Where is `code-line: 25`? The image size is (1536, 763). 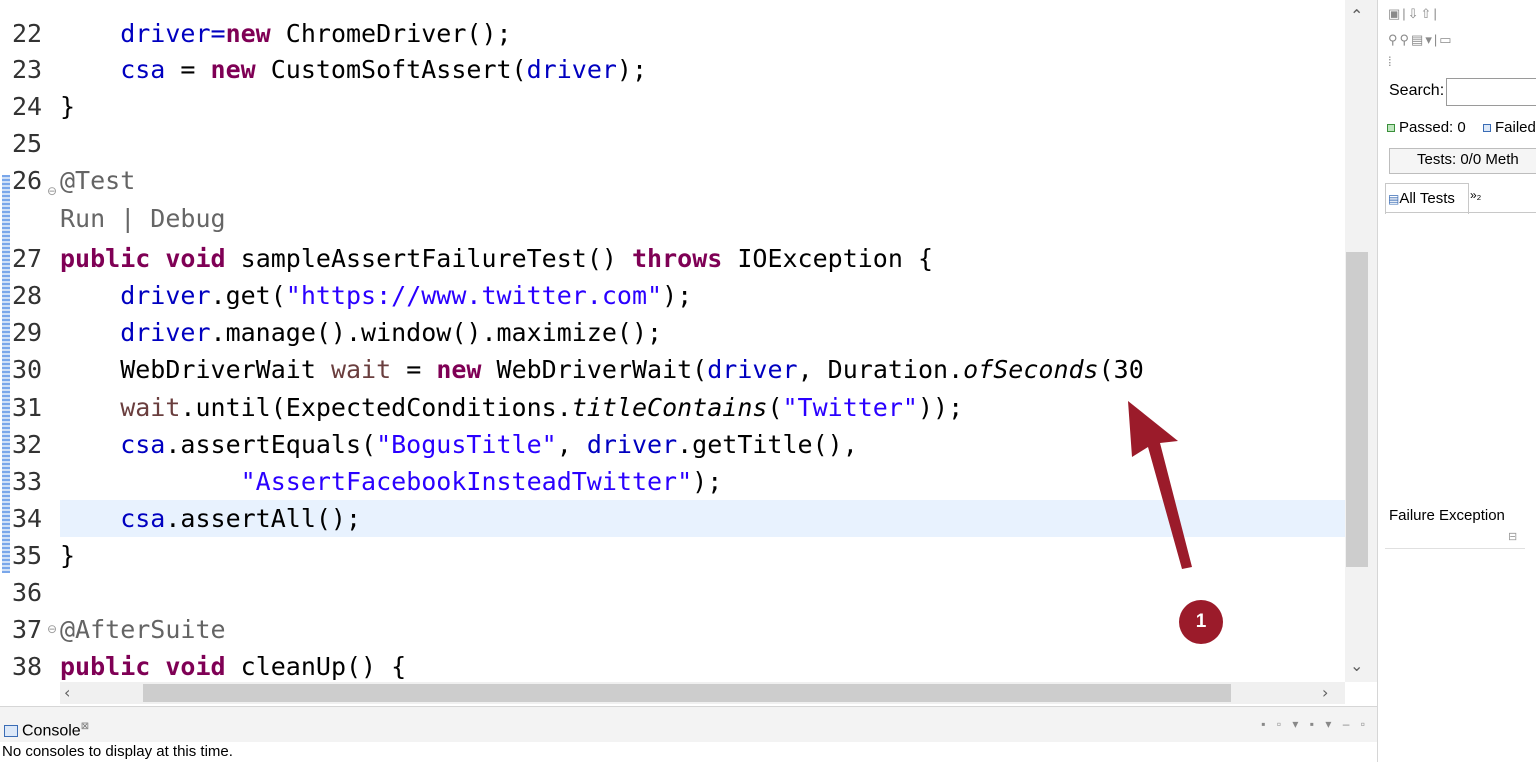
code-line: 25 is located at coordinates (30, 143).